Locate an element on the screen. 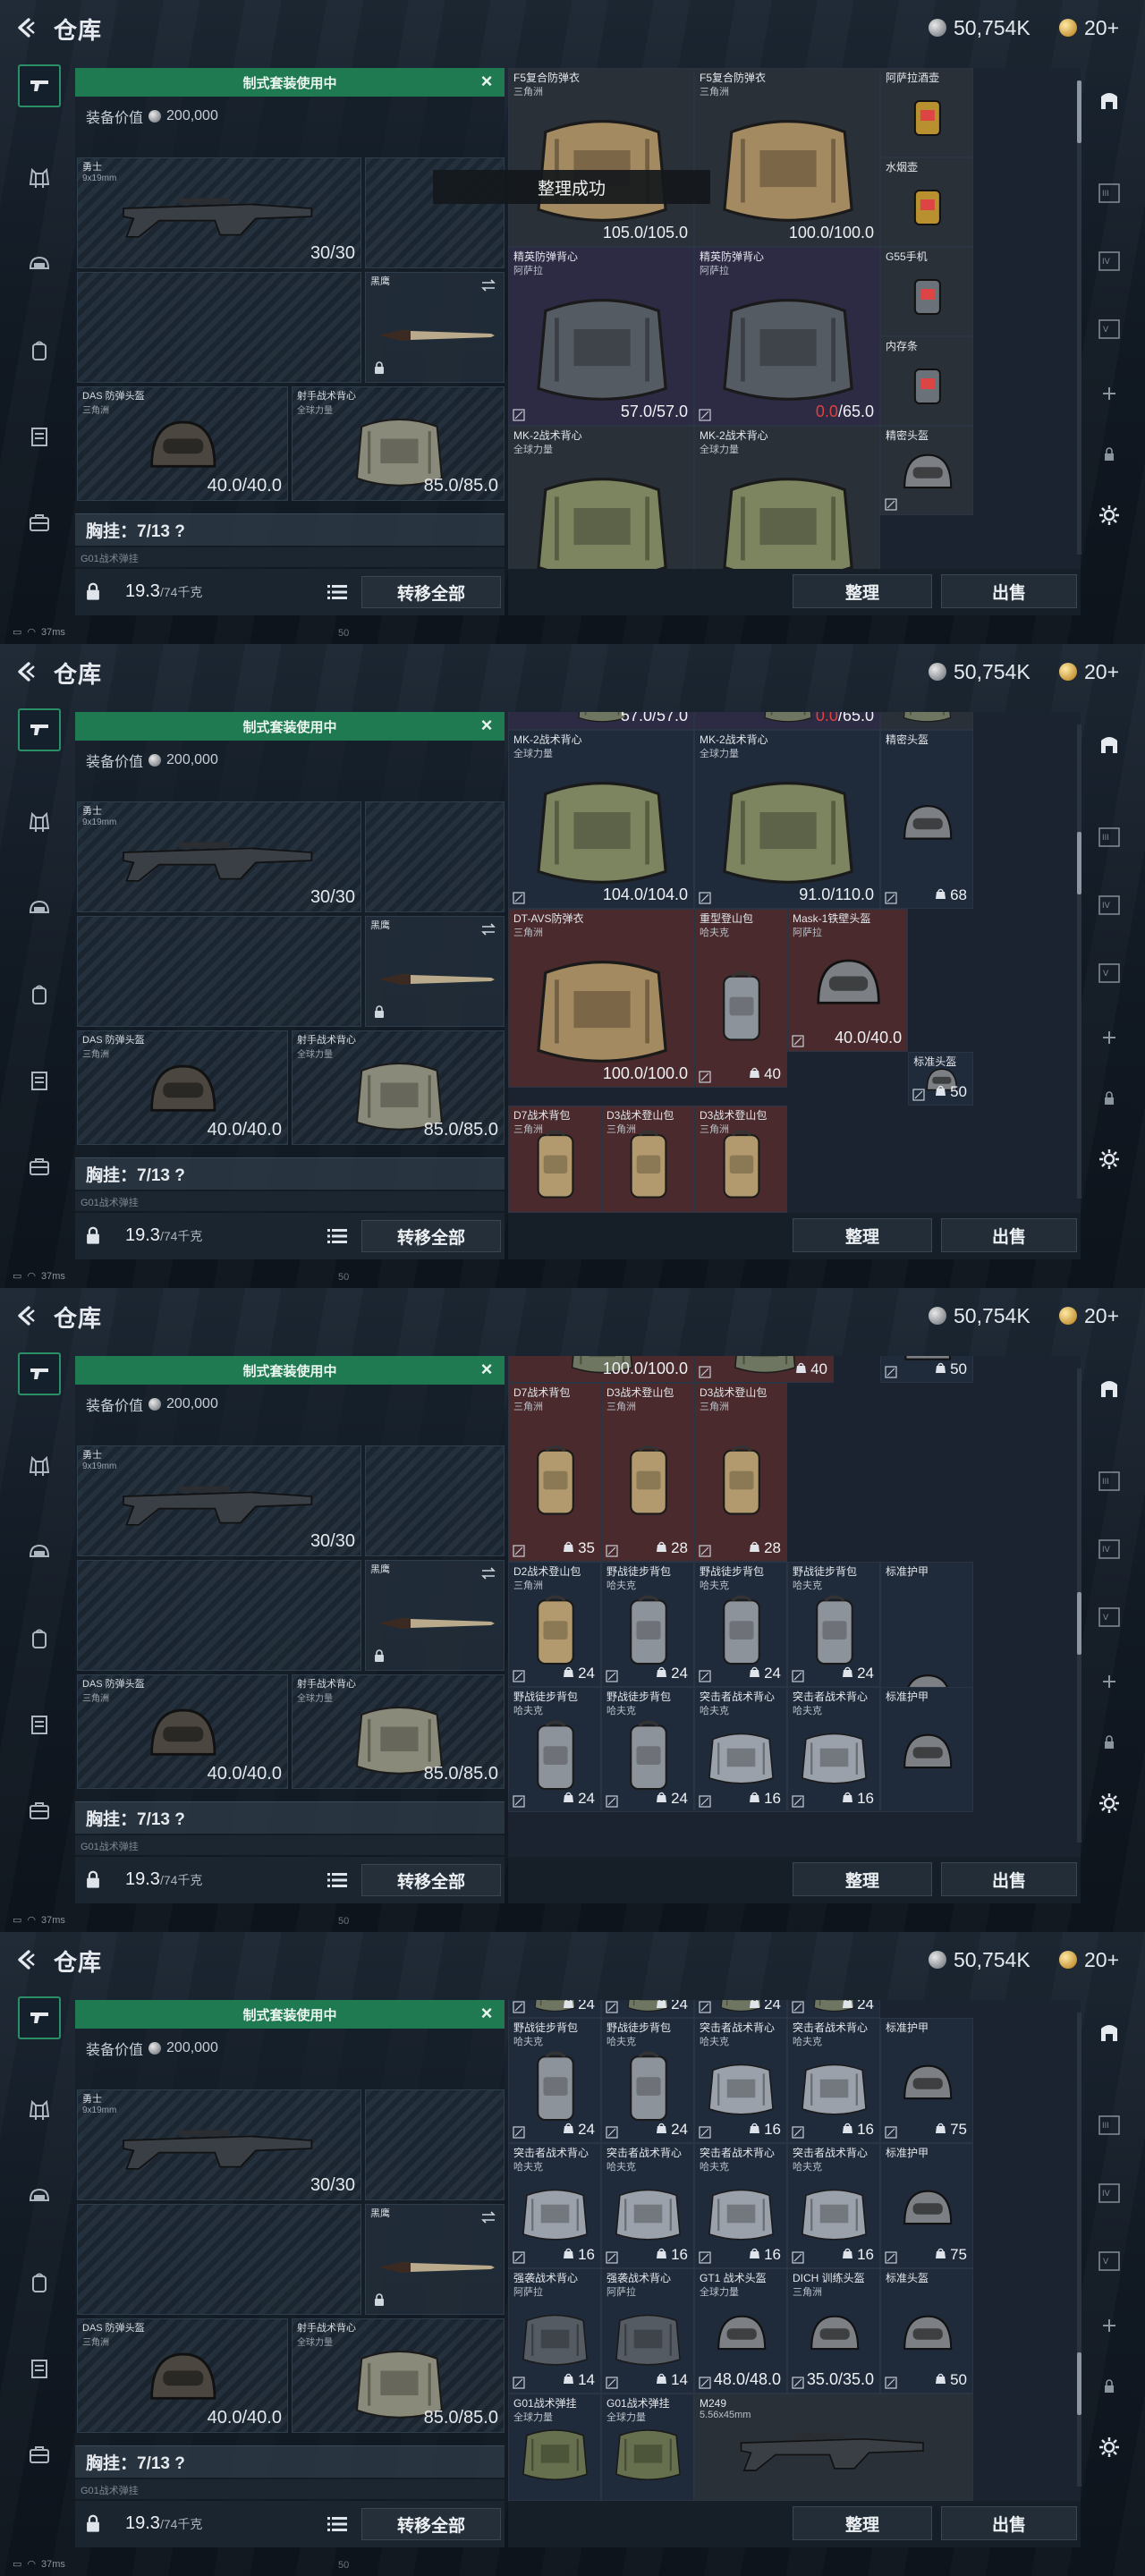 This screenshot has width=1145, height=2576. stash-item: DT-AVS防弹衣 三角洲 100.0/100.0 is located at coordinates (601, 998).